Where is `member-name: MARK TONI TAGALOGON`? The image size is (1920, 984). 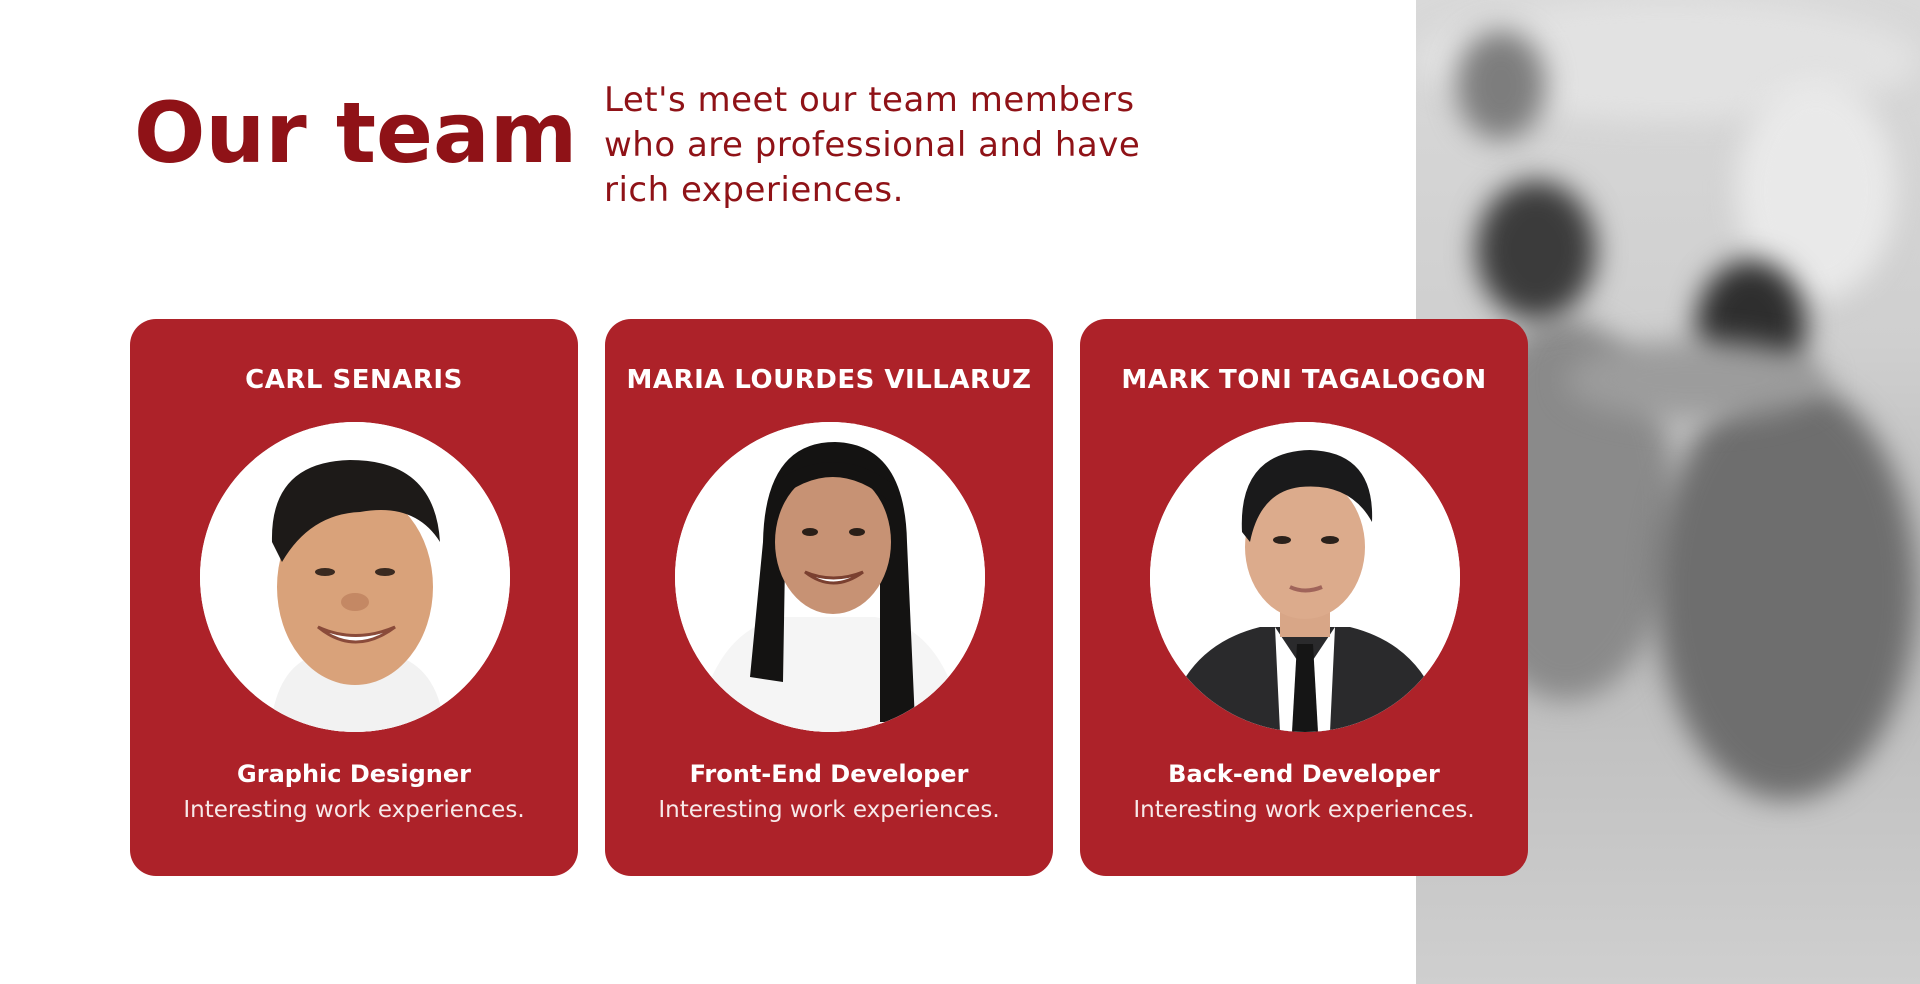 member-name: MARK TONI TAGALOGON is located at coordinates (1304, 380).